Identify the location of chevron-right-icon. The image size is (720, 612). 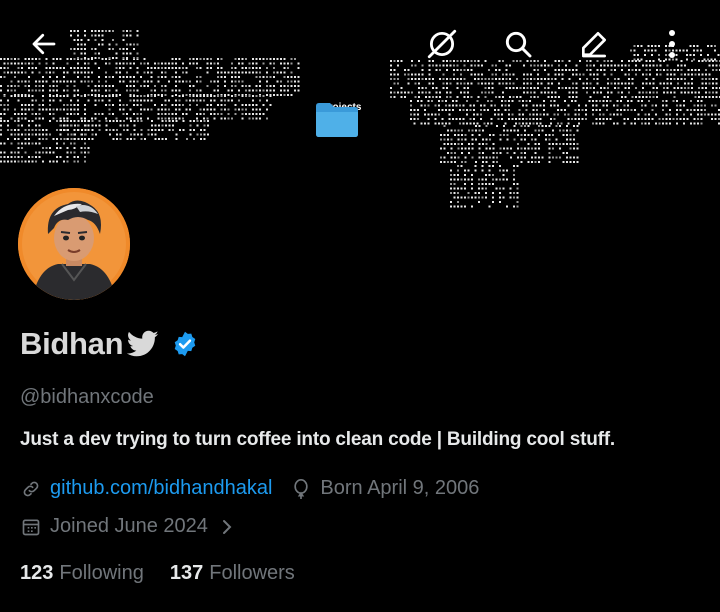
(227, 527).